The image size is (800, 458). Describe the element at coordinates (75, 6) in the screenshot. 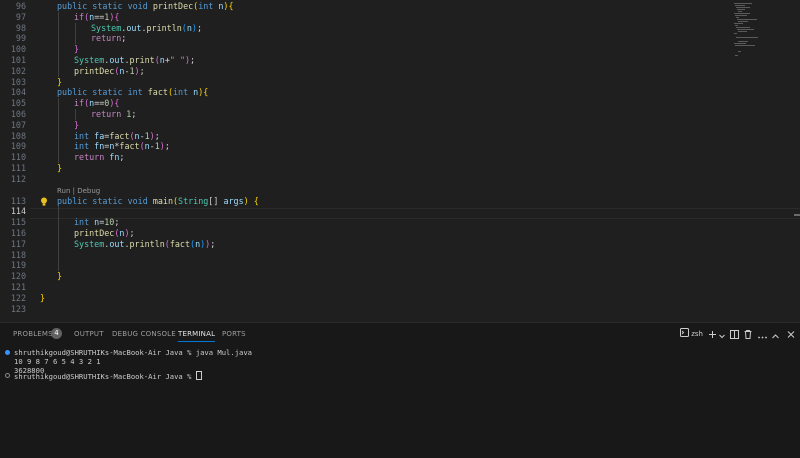

I see `code-token: public` at that location.